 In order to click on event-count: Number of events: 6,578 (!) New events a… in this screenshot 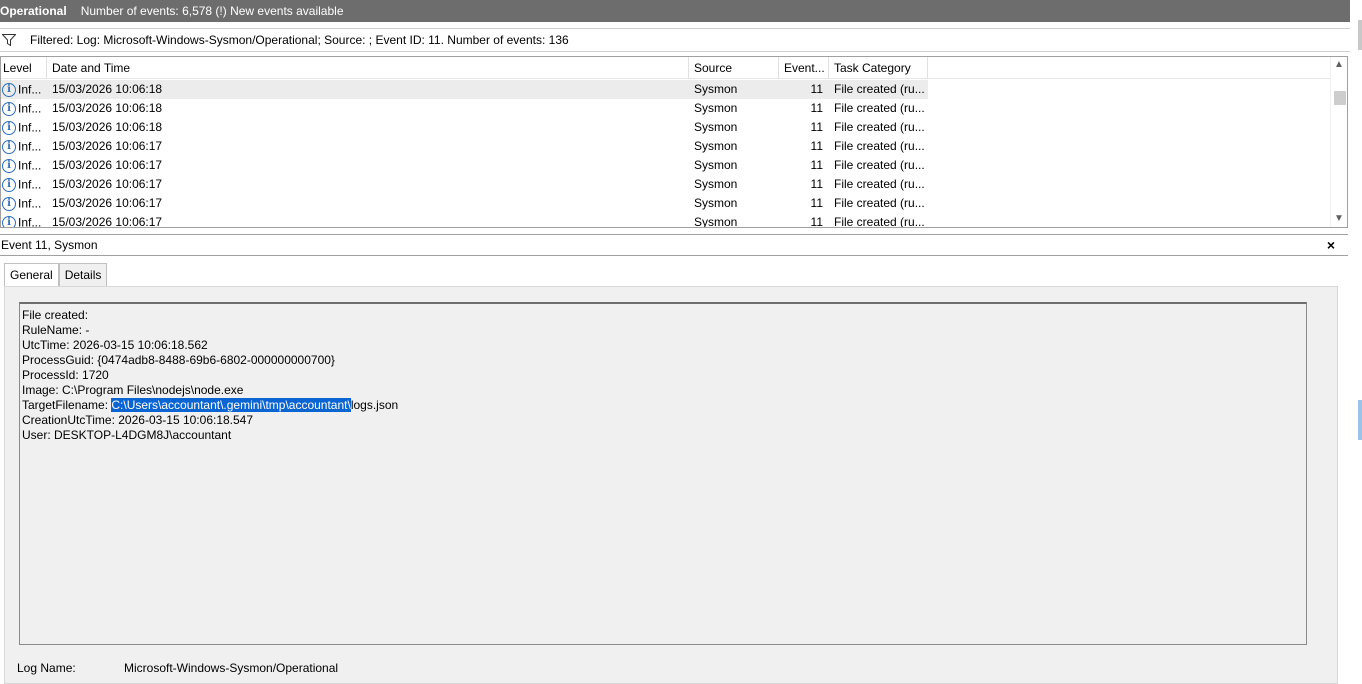, I will do `click(212, 11)`.